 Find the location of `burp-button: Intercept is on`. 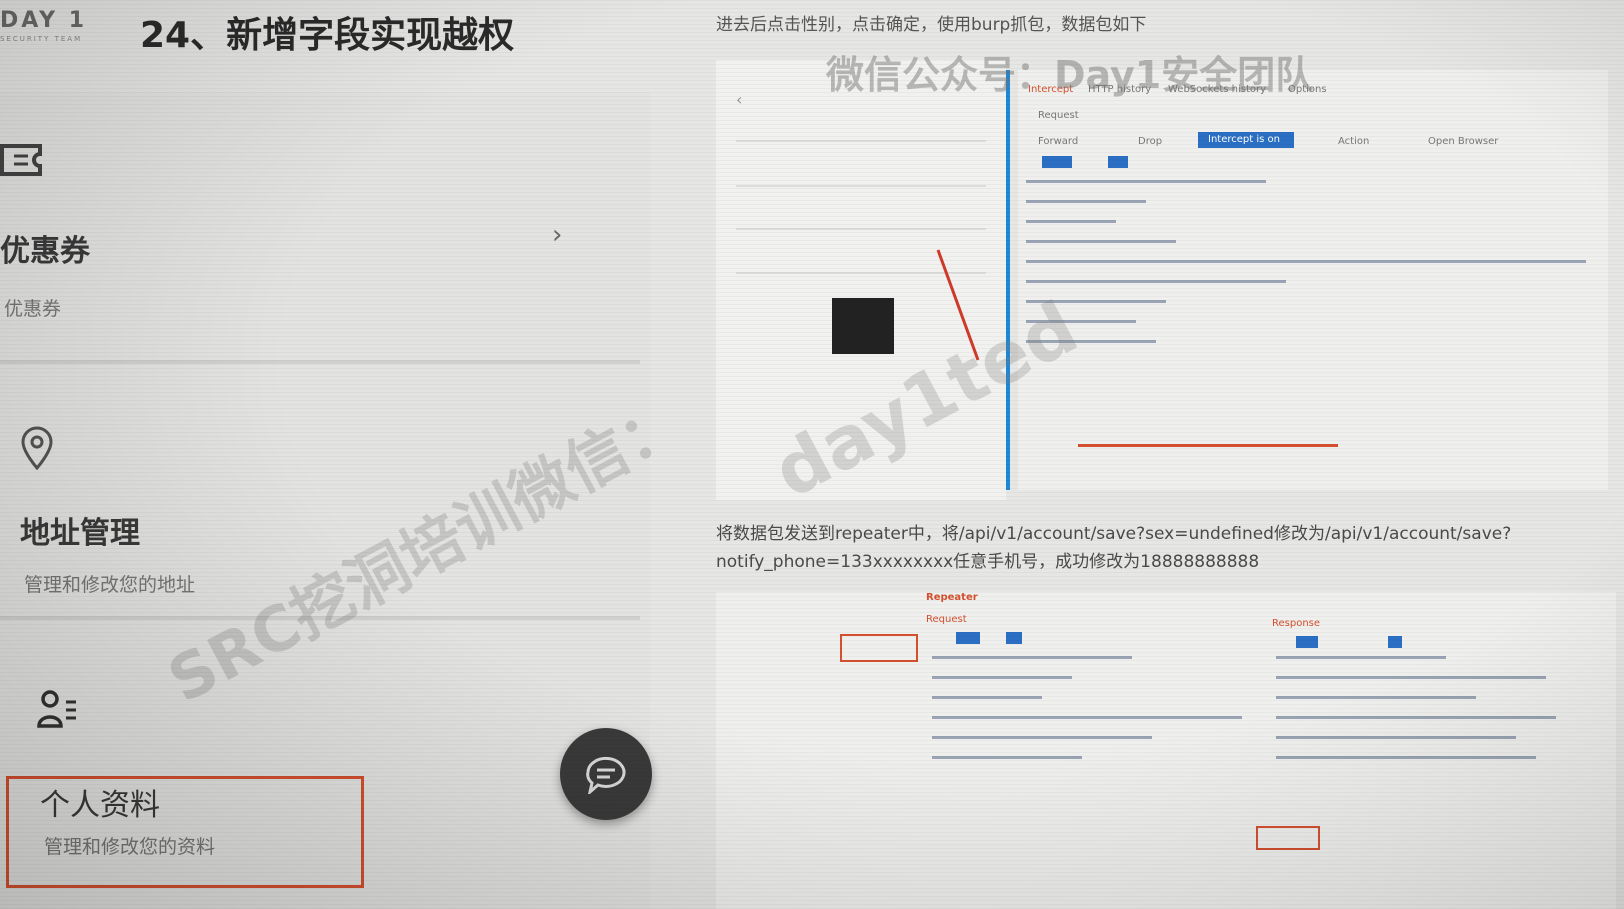

burp-button: Intercept is on is located at coordinates (1244, 139).